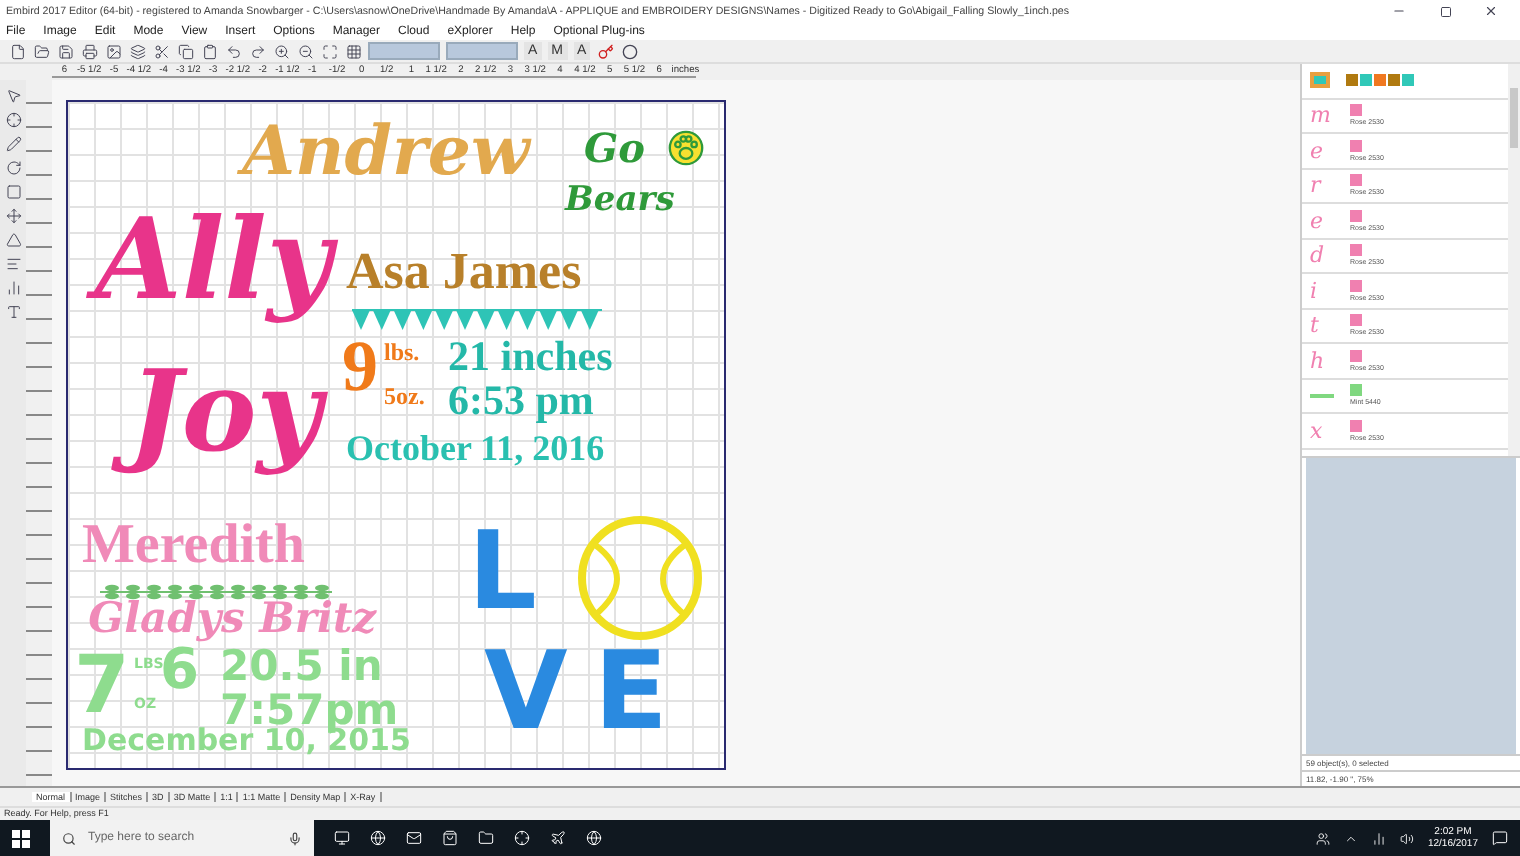 This screenshot has height=856, width=1520. What do you see at coordinates (486, 838) in the screenshot?
I see `folder-icon` at bounding box center [486, 838].